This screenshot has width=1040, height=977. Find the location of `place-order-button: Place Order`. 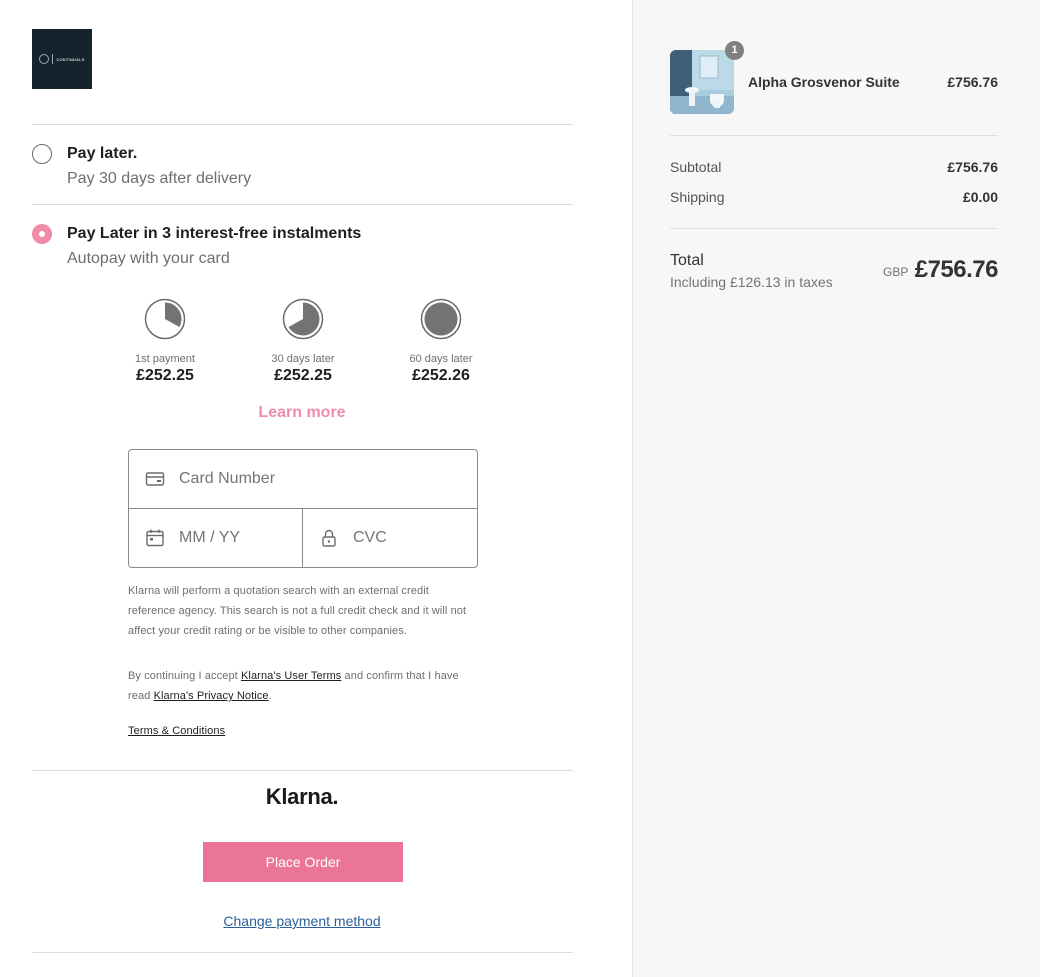

place-order-button: Place Order is located at coordinates (303, 862).